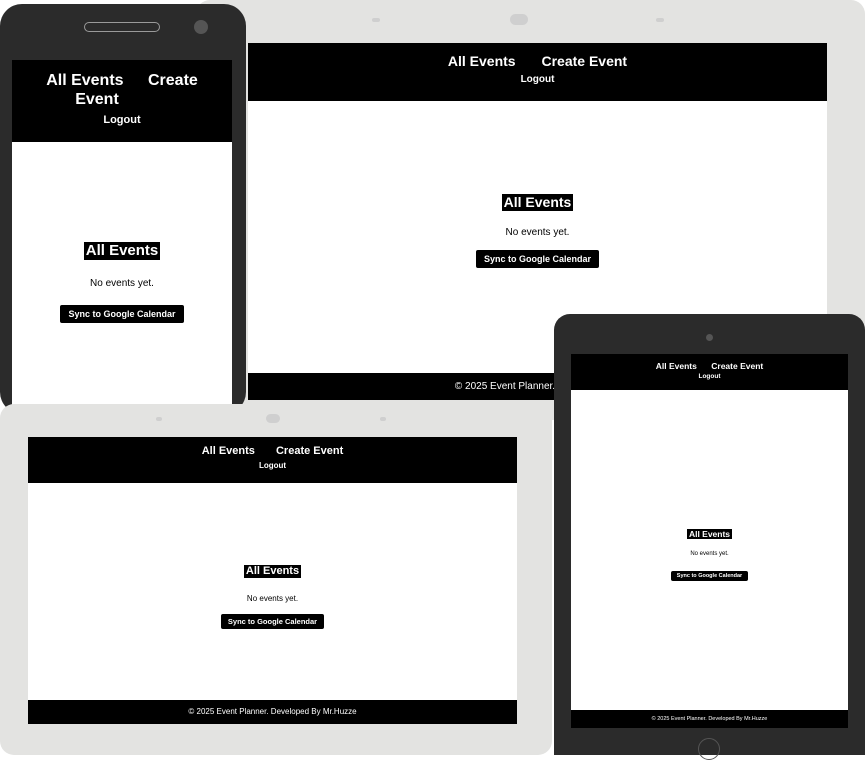 Image resolution: width=865 pixels, height=760 pixels. Describe the element at coordinates (159, 419) in the screenshot. I see `tablet-sensor-left-icon` at that location.